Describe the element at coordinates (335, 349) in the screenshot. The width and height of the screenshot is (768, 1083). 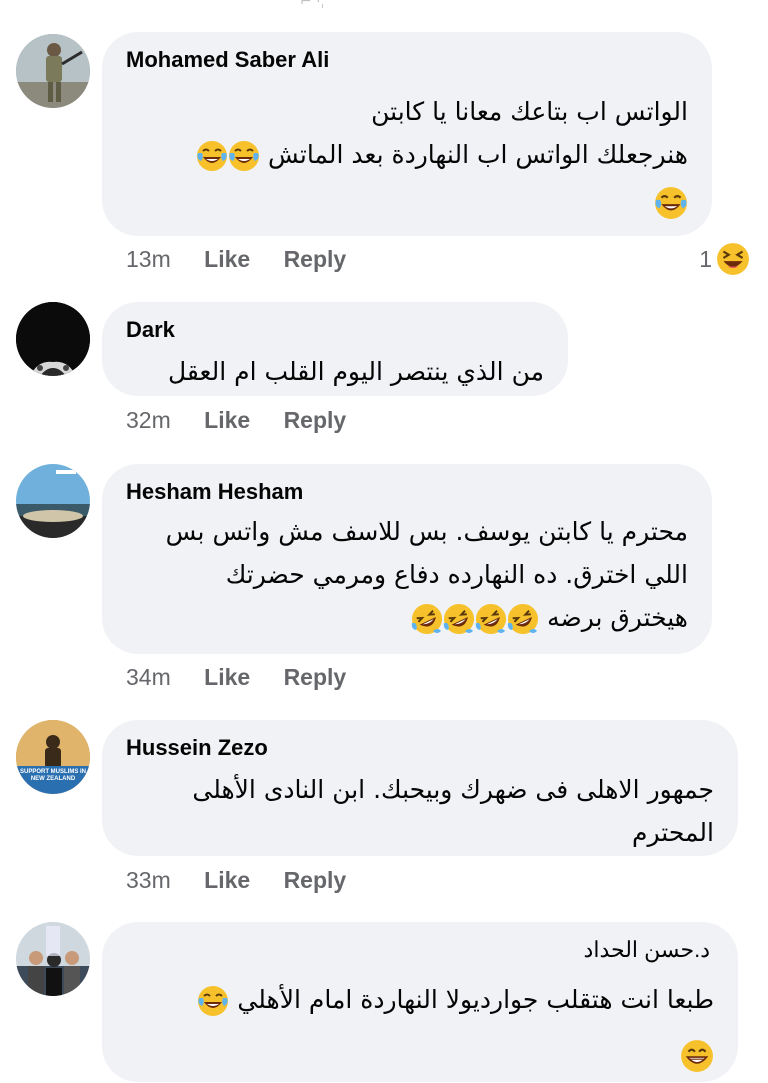
I see `comment-bubble: Dark من الذي ينتصر اليوم القلب ام العقل` at that location.